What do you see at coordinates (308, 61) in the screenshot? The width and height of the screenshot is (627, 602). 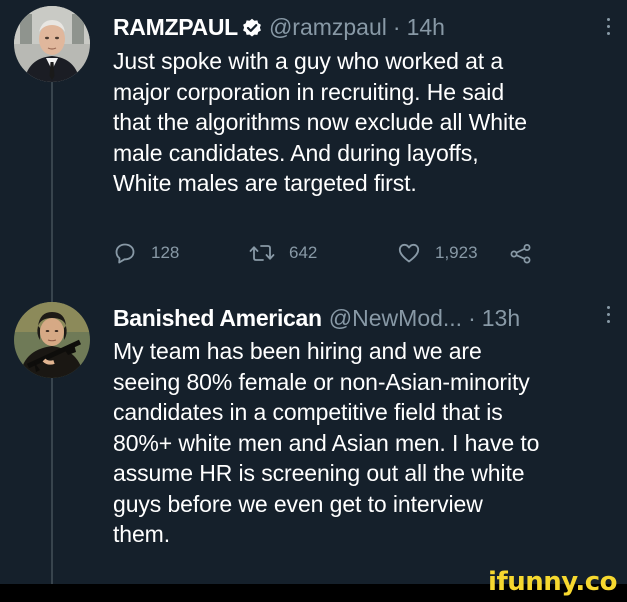 I see `tweet-text-line: Just spoke with a guy who worked at a` at bounding box center [308, 61].